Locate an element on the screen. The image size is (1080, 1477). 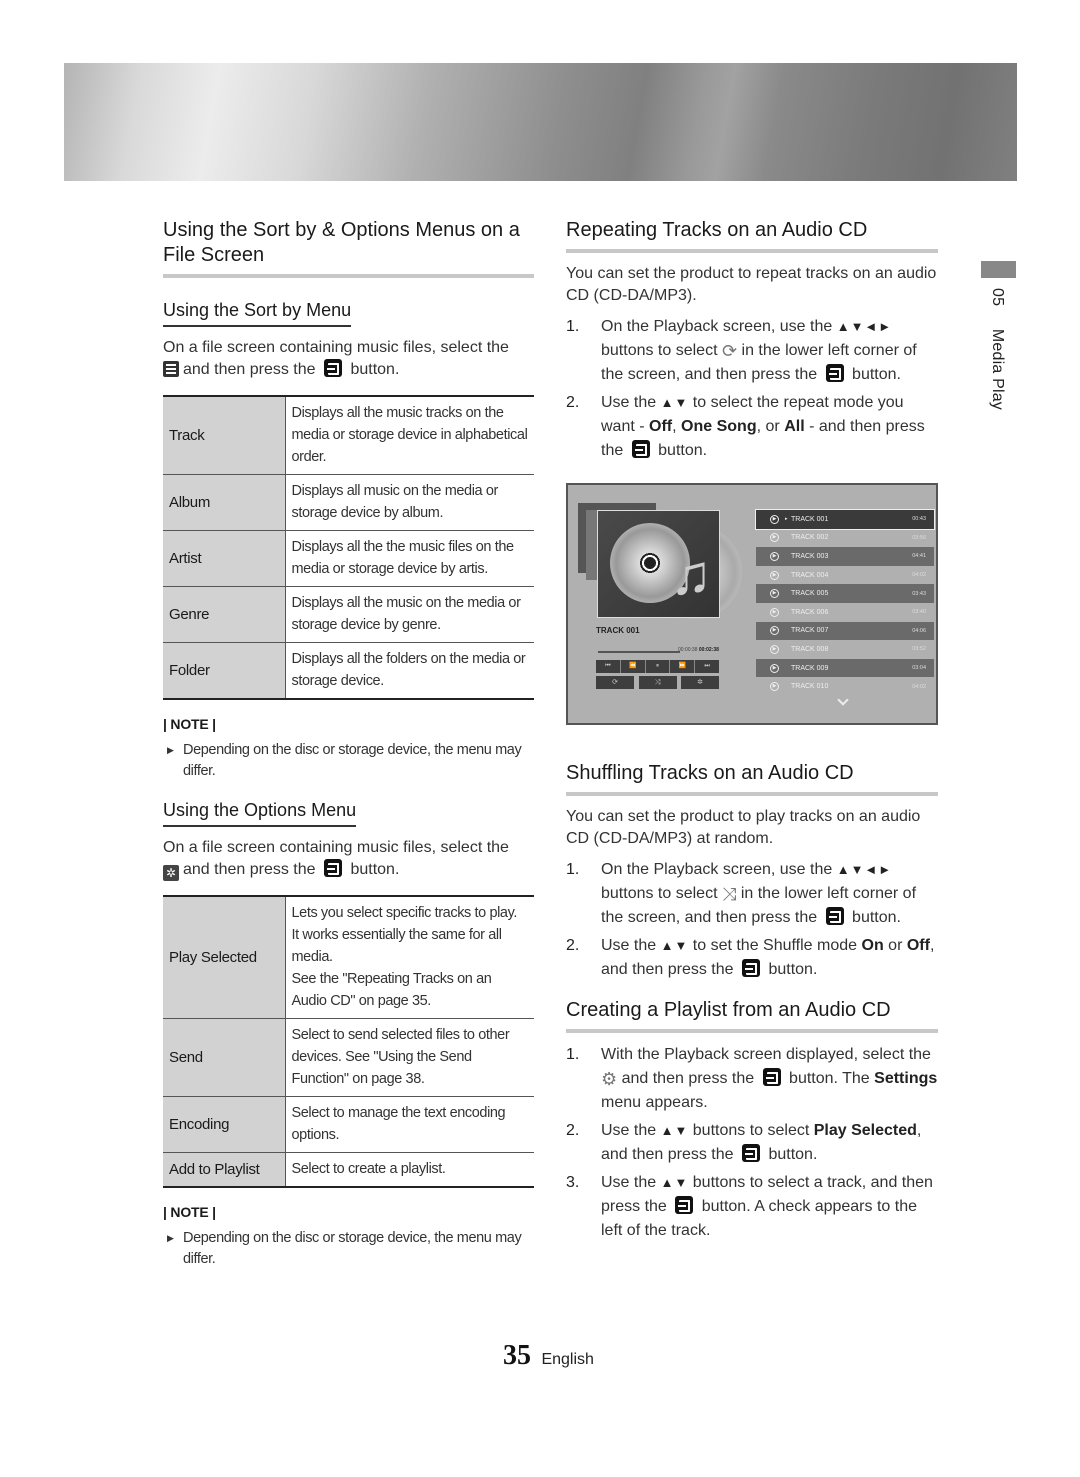
music-note-icon: ♫ is located at coordinates (691, 574).